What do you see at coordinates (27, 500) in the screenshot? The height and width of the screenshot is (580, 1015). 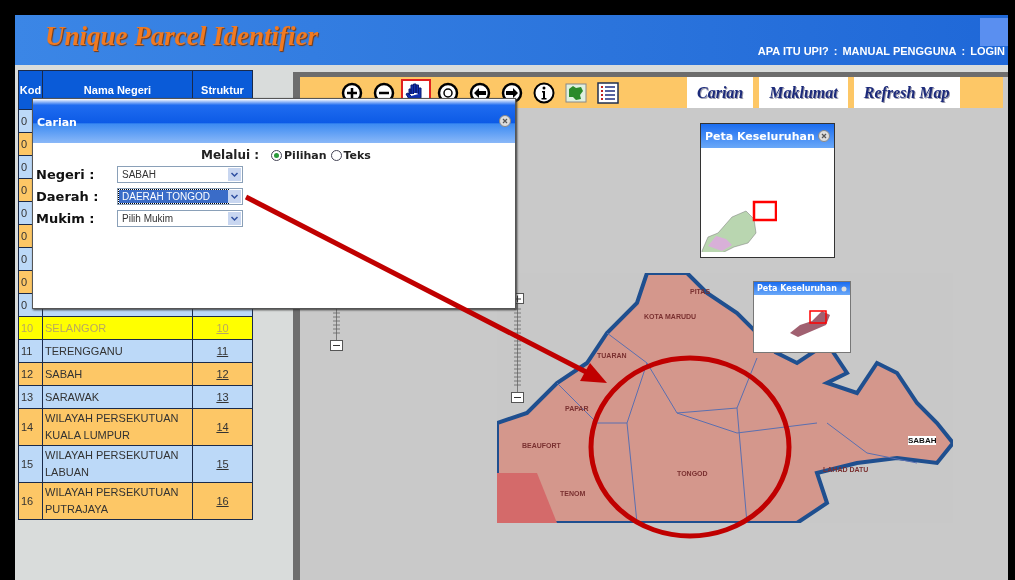 I see `table-cell: 16` at bounding box center [27, 500].